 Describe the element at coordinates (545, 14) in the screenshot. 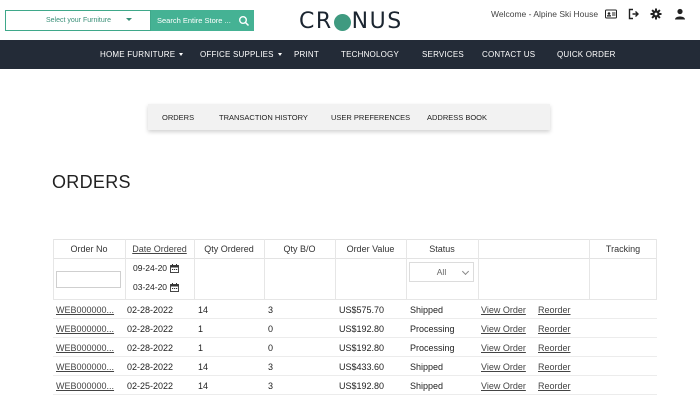

I see `welcome-text: Welcome - Alpine Ski House` at that location.